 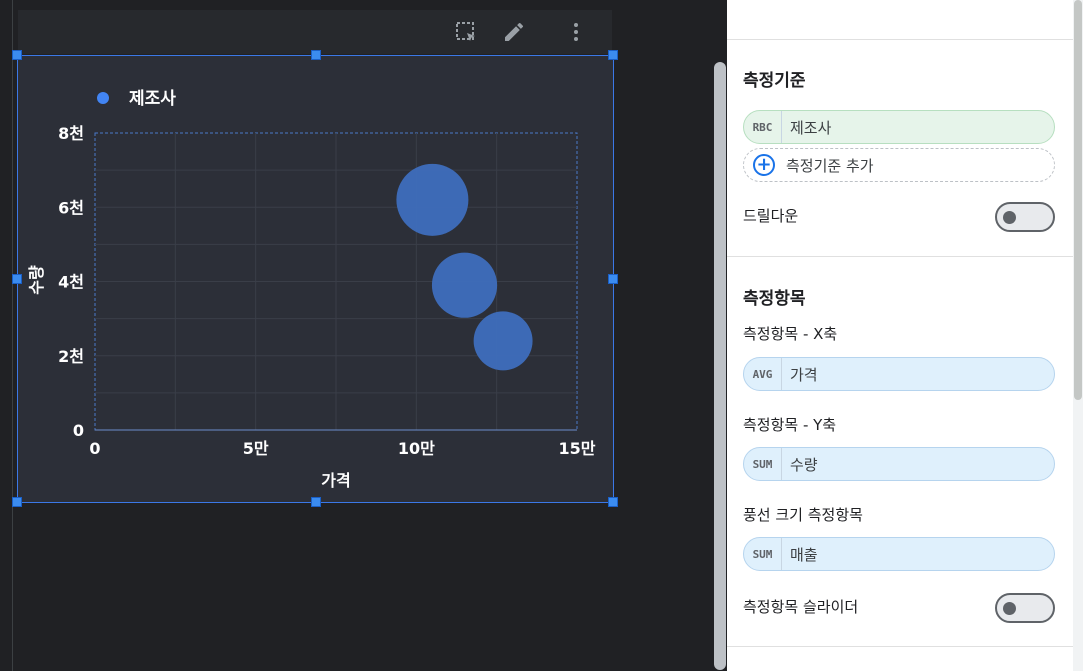 I want to click on metric-slider-toggle, so click(x=1025, y=608).